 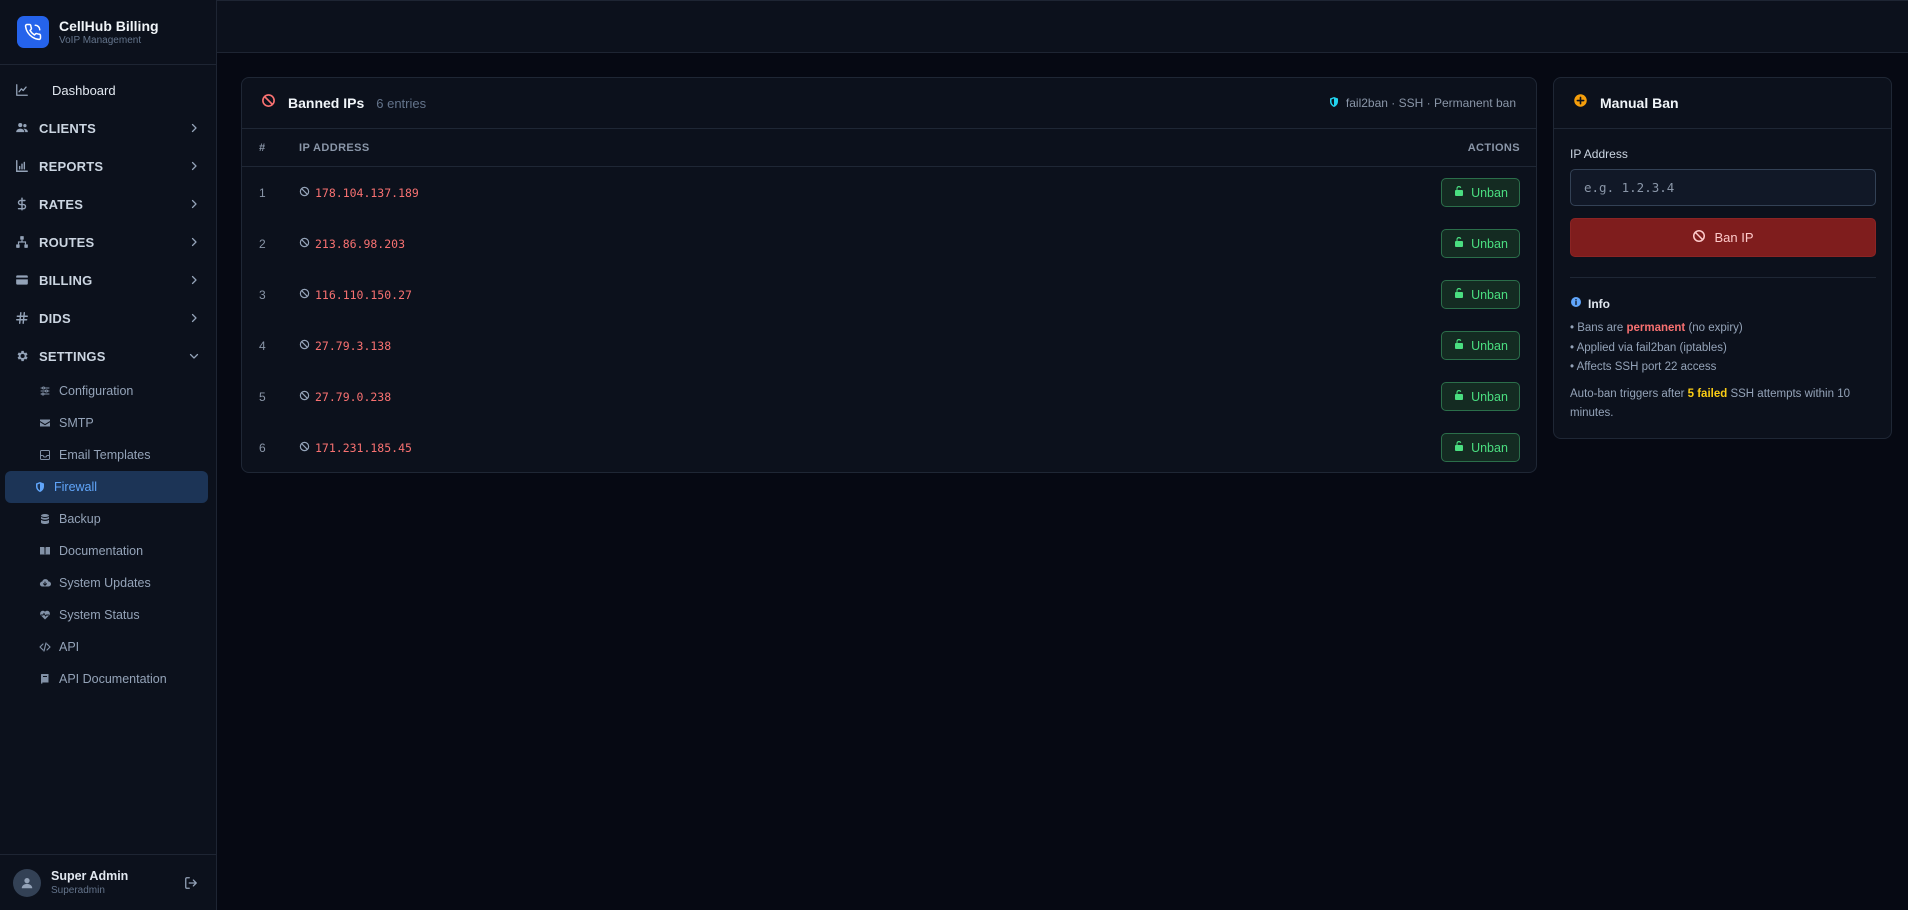 I want to click on sidebar-item-api: API, so click(x=106, y=647).